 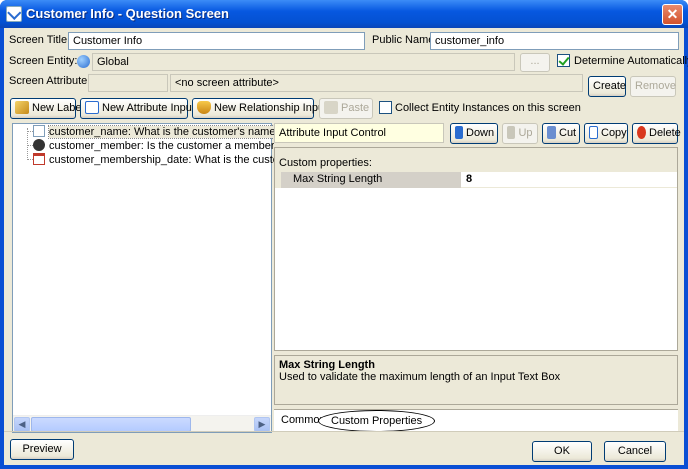 What do you see at coordinates (614, 133) in the screenshot?
I see `copy-text: Copy` at bounding box center [614, 133].